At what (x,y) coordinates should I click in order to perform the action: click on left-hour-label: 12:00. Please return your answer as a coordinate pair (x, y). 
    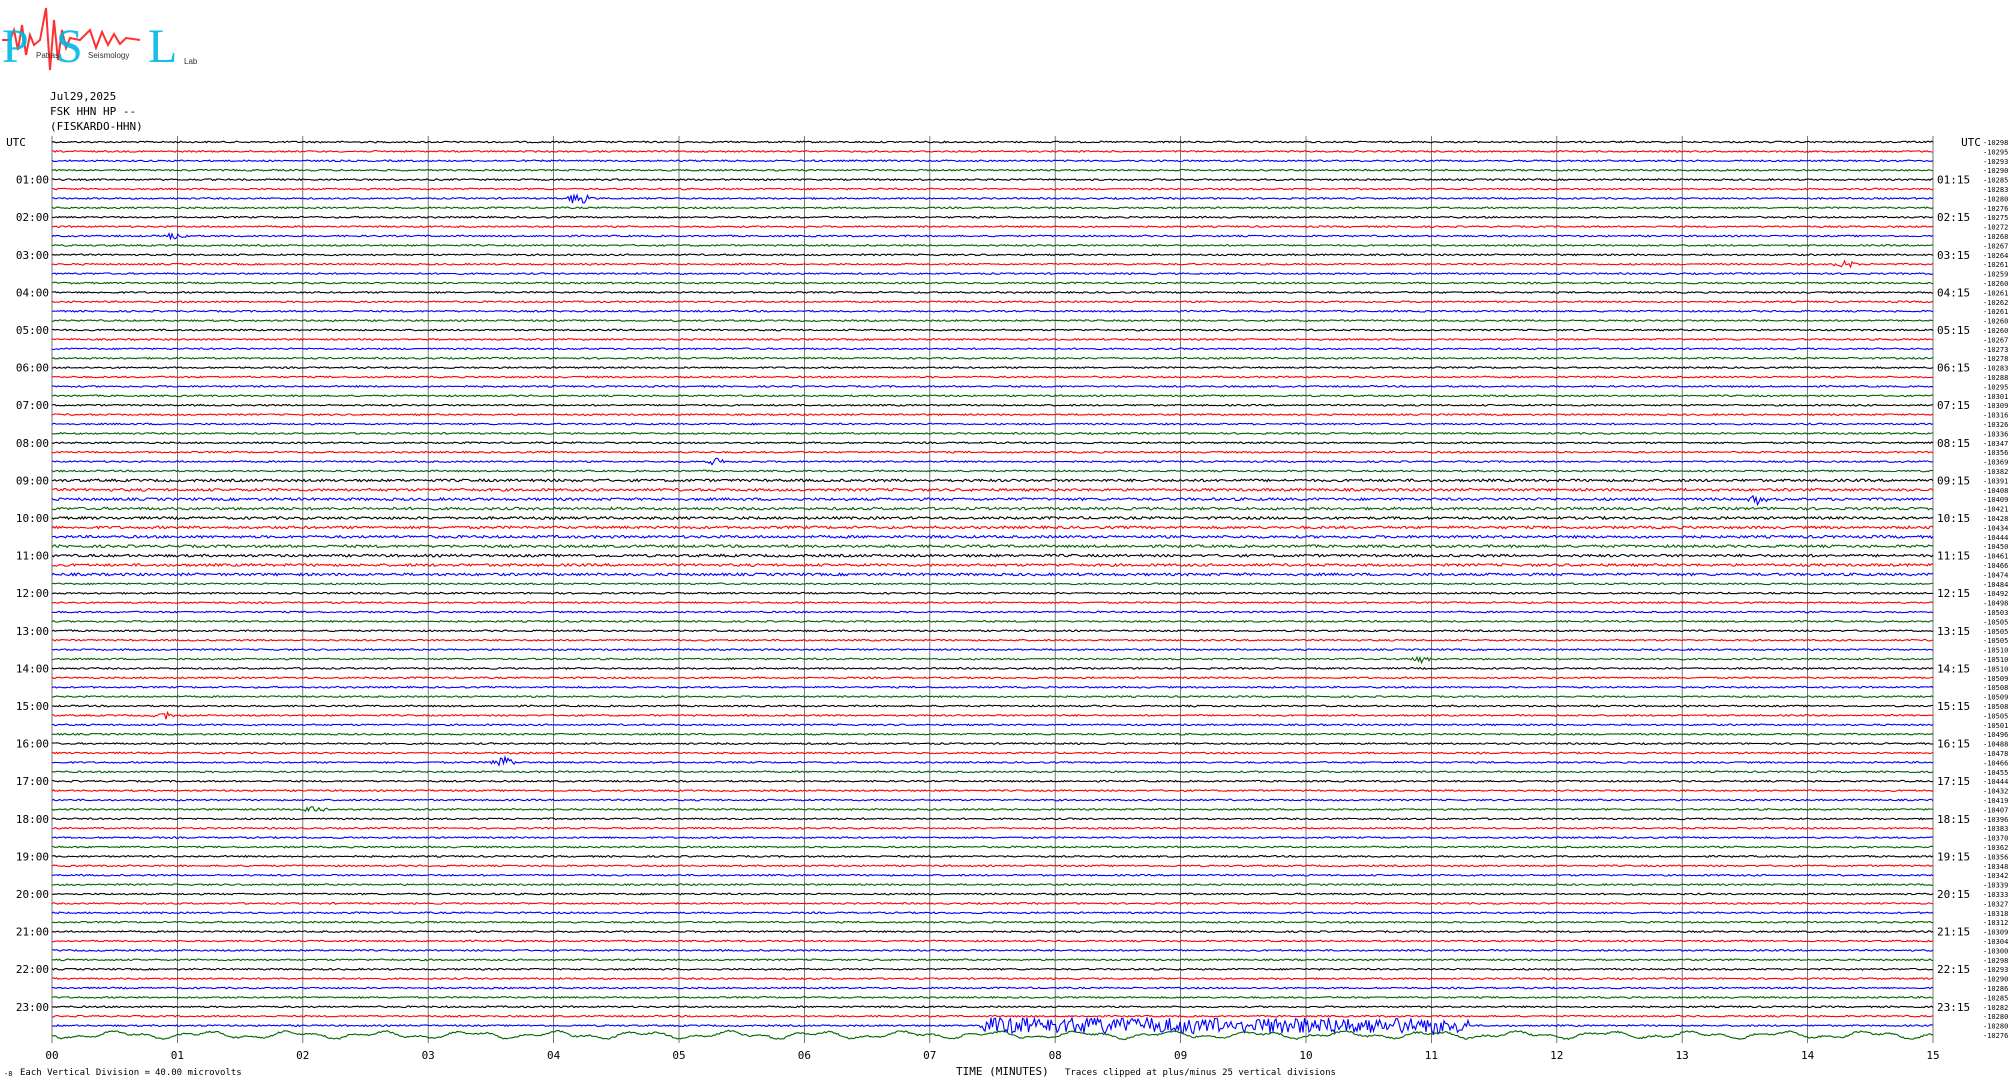
    Looking at the image, I should click on (32, 593).